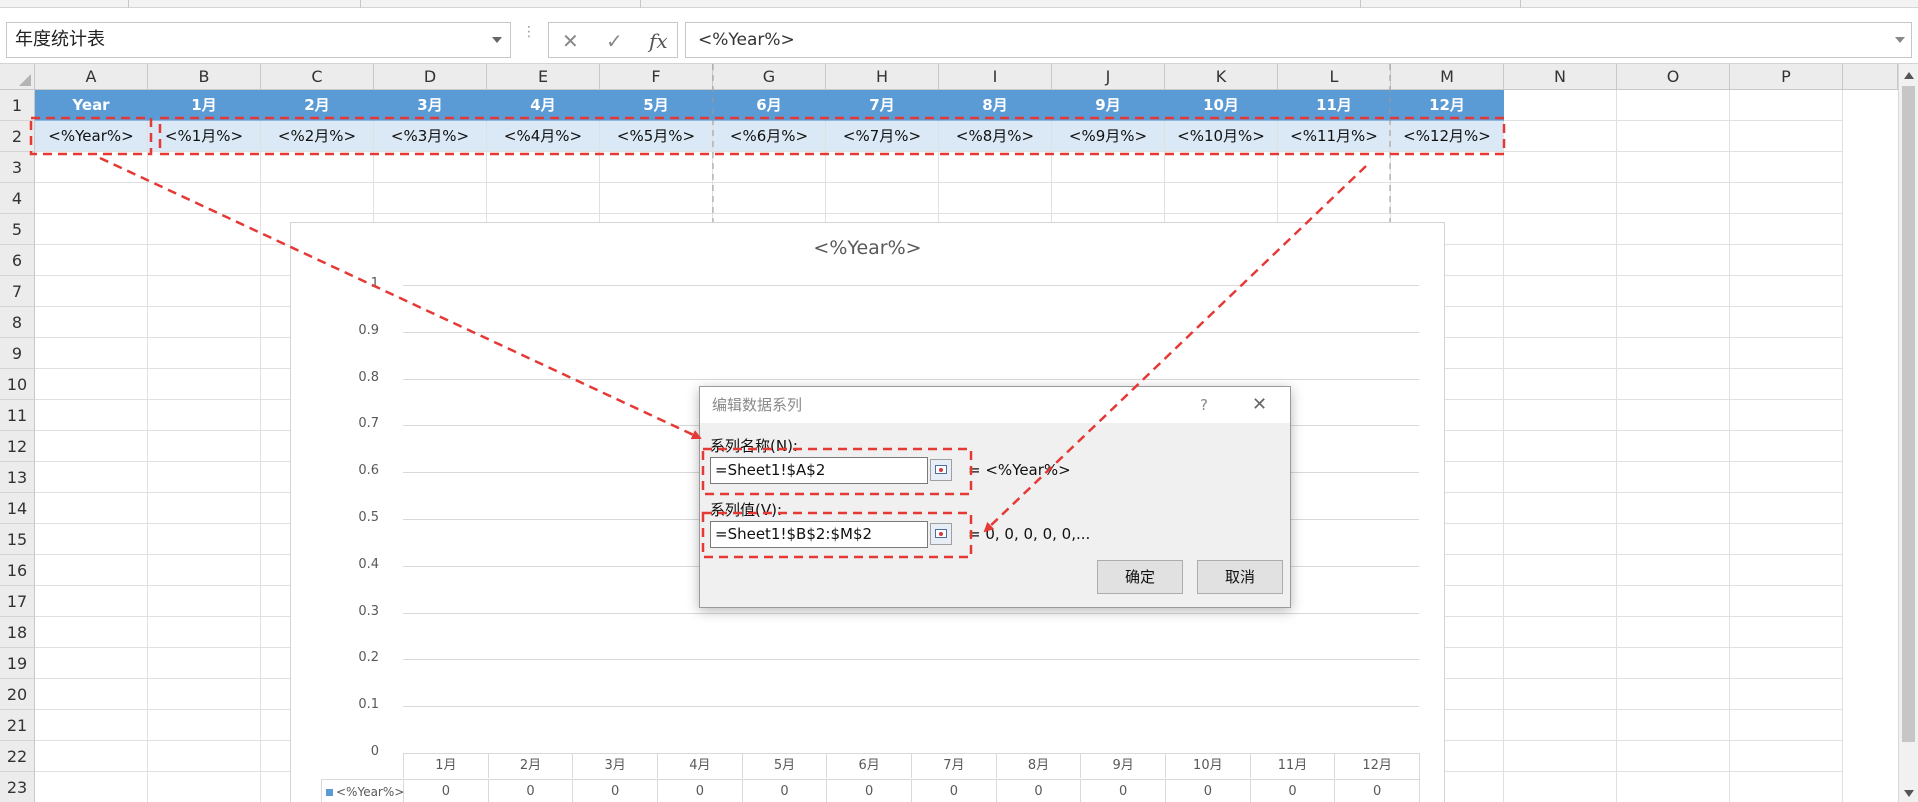  What do you see at coordinates (17, 322) in the screenshot?
I see `row-header-8: 8` at bounding box center [17, 322].